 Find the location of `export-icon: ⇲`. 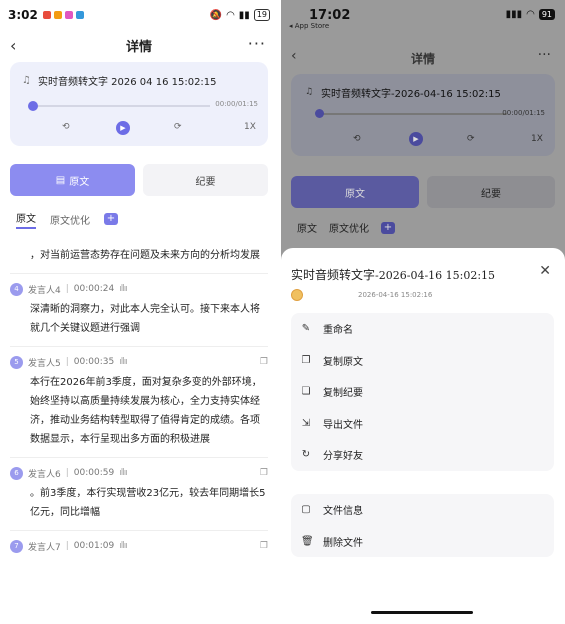

export-icon: ⇲ is located at coordinates (306, 423).